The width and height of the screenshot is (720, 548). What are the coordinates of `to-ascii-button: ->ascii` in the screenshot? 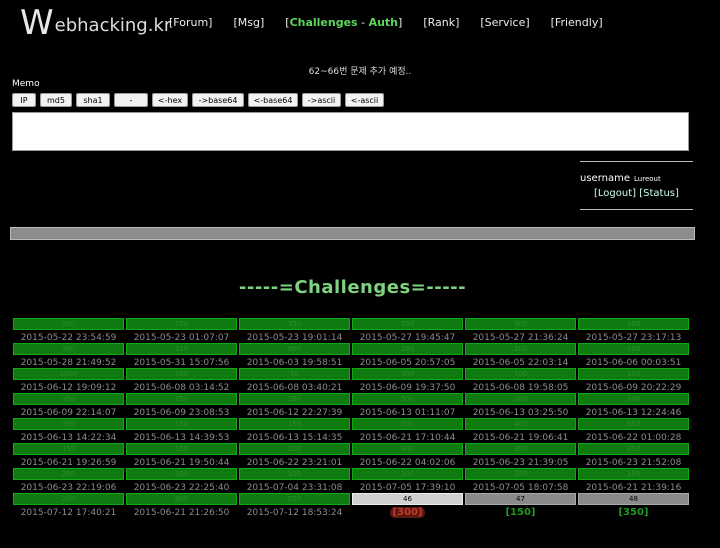 It's located at (321, 100).